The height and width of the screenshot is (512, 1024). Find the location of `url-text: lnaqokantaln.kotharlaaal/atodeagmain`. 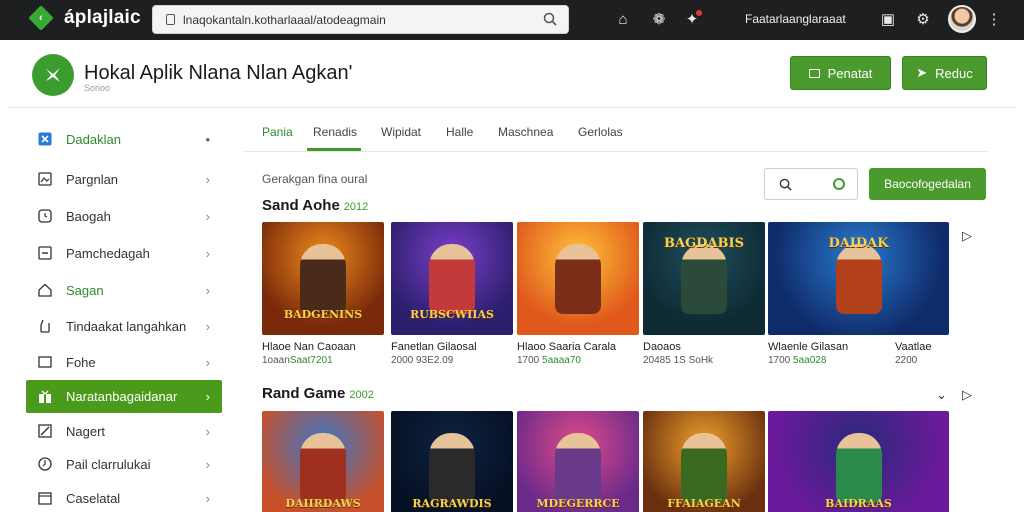

url-text: lnaqokantaln.kotharlaaal/atodeagmain is located at coordinates (284, 20).